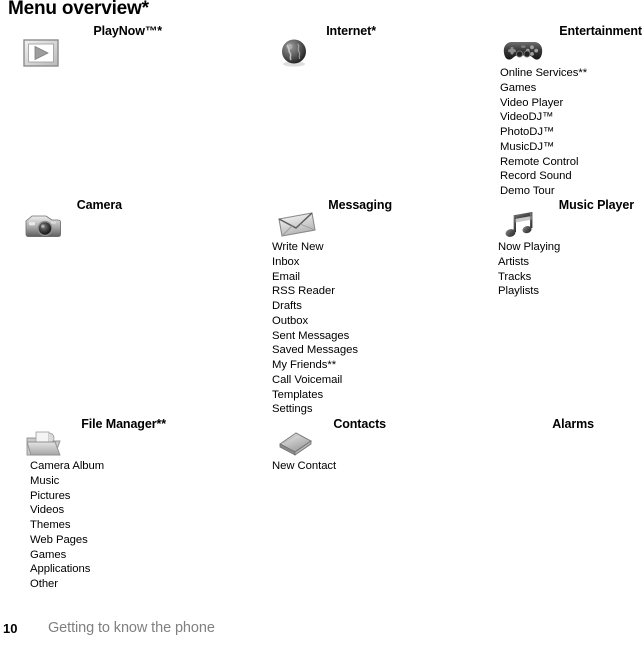 The image size is (642, 653). I want to click on menu-list-item: Now Playing, so click(566, 247).